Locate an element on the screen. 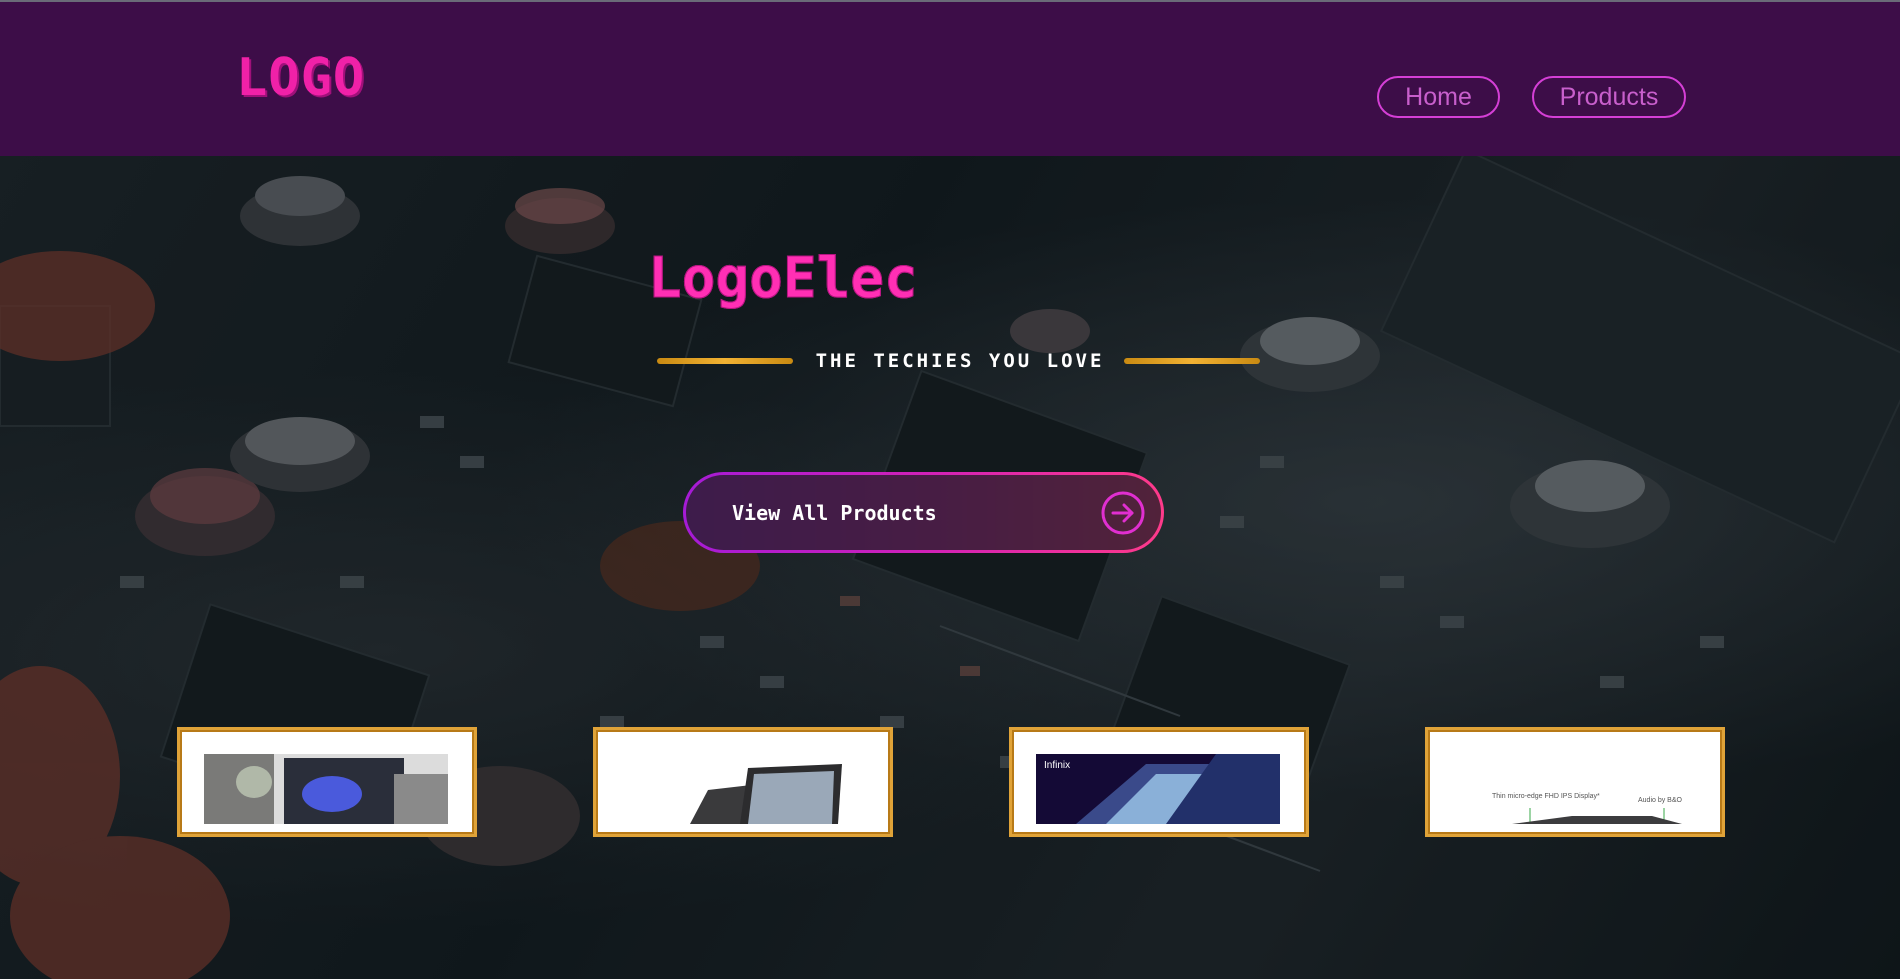  arrow-right-circle-icon is located at coordinates (1123, 513).